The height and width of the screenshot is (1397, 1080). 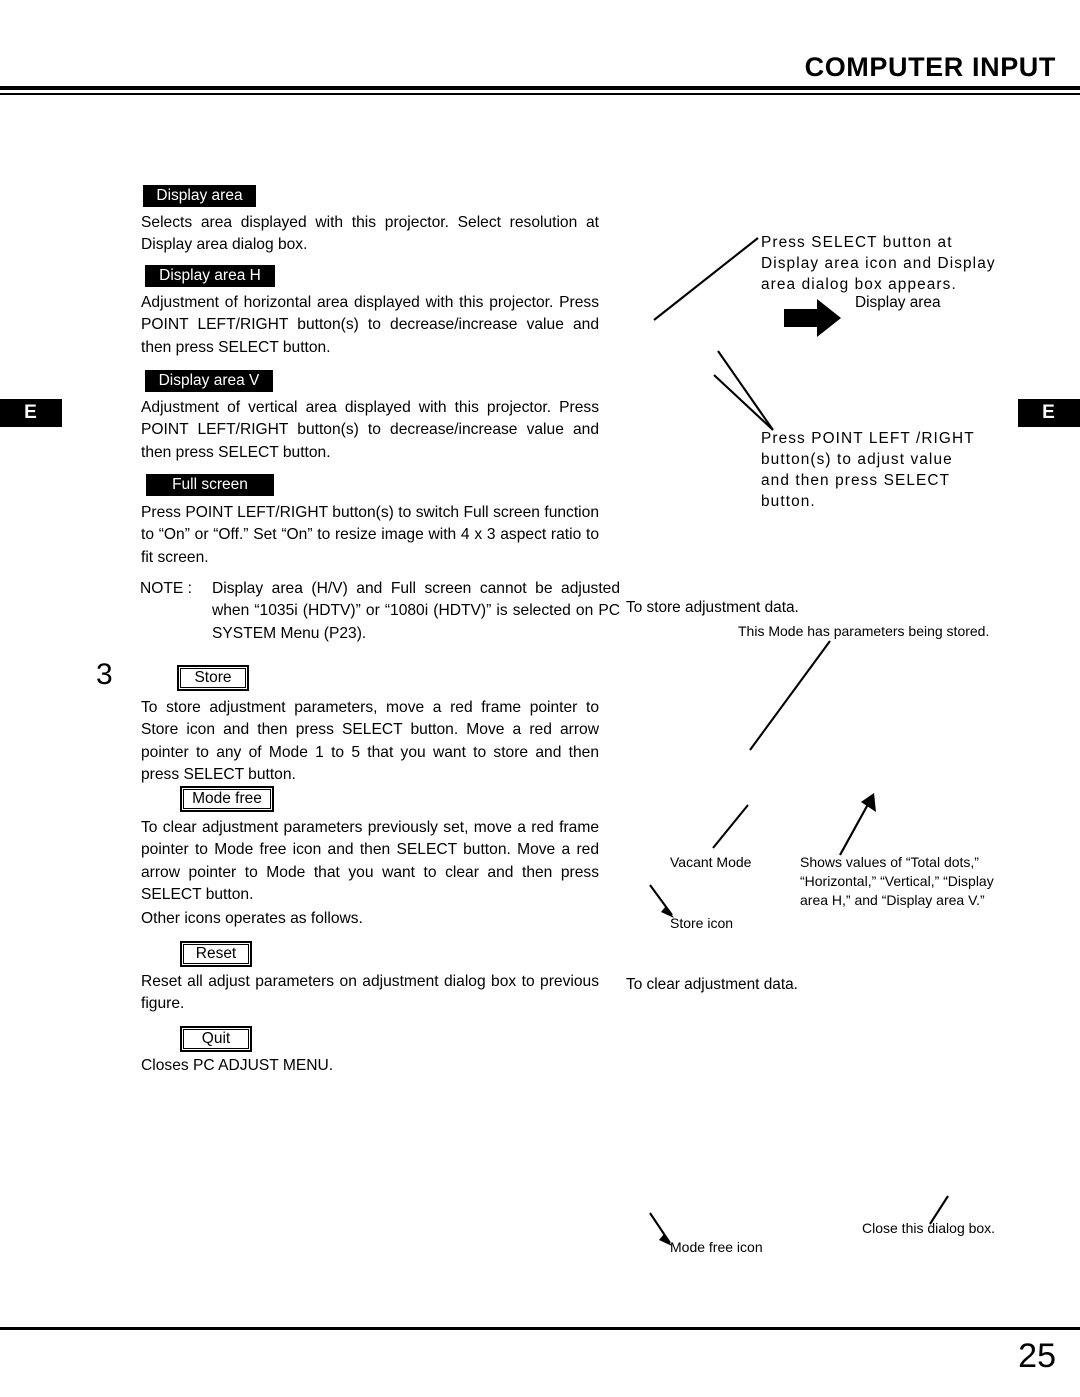 What do you see at coordinates (712, 984) in the screenshot?
I see `heading-clear-adjustment-data: To clear adjustment data.` at bounding box center [712, 984].